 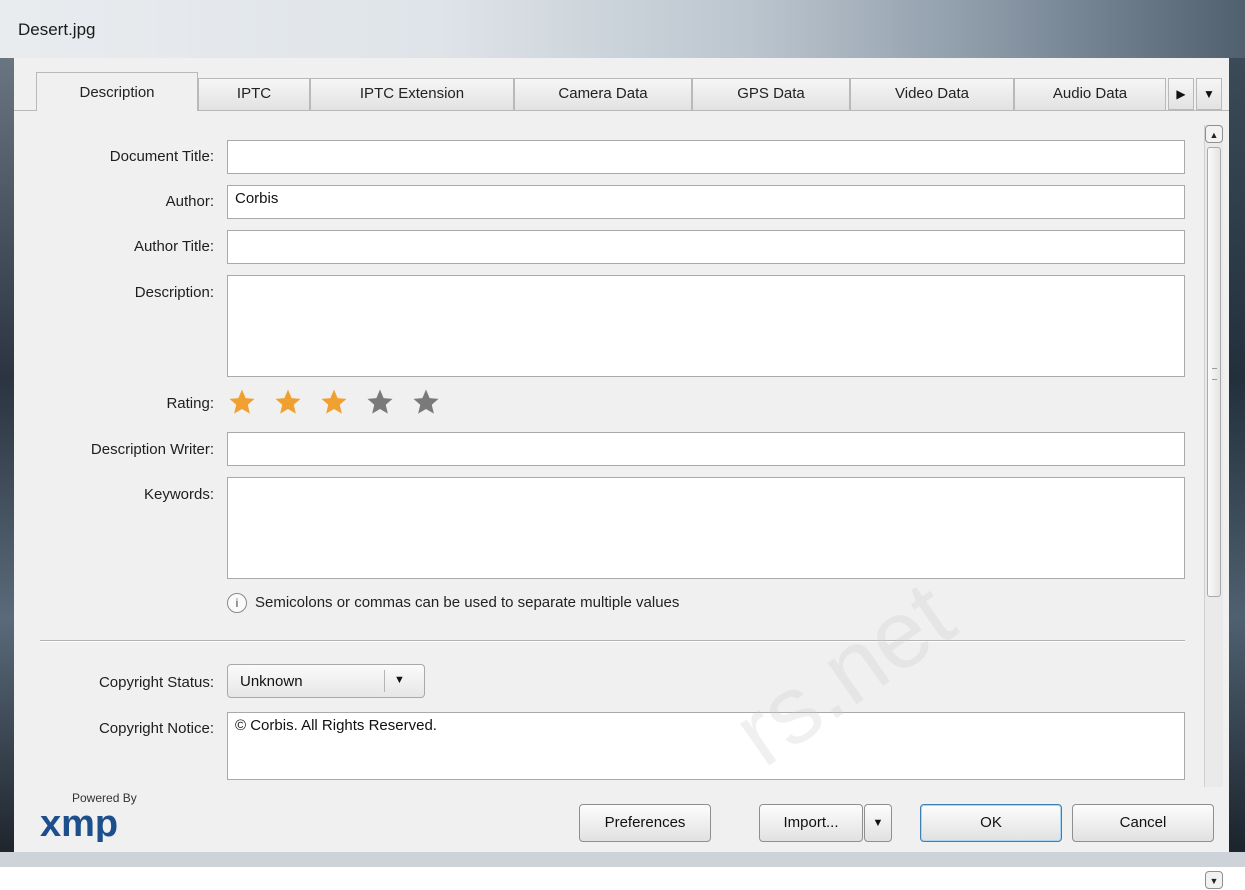 I want to click on scrollbar-thumb, so click(x=1214, y=372).